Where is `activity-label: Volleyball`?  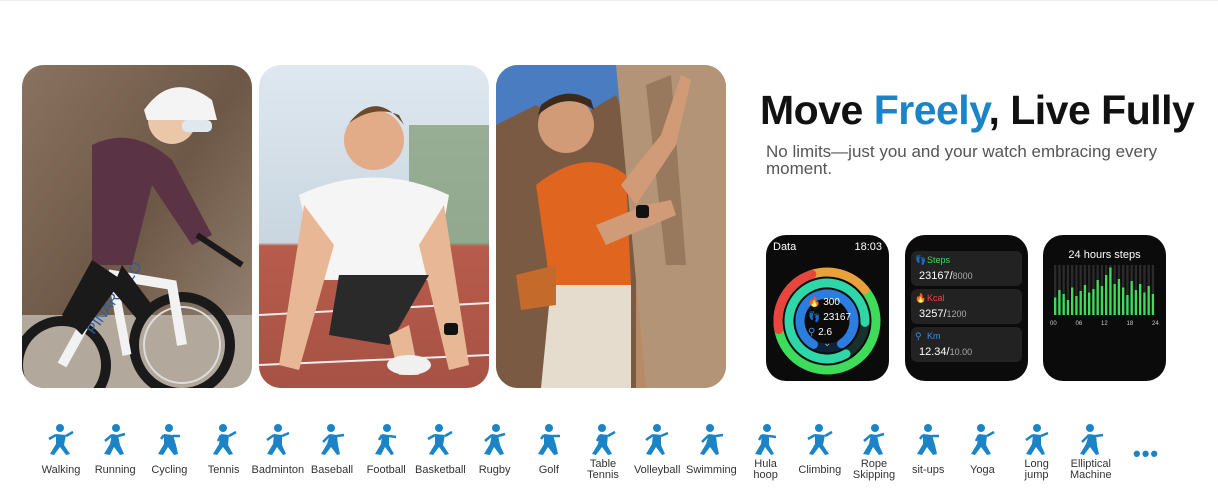
activity-label: Volleyball is located at coordinates (657, 470).